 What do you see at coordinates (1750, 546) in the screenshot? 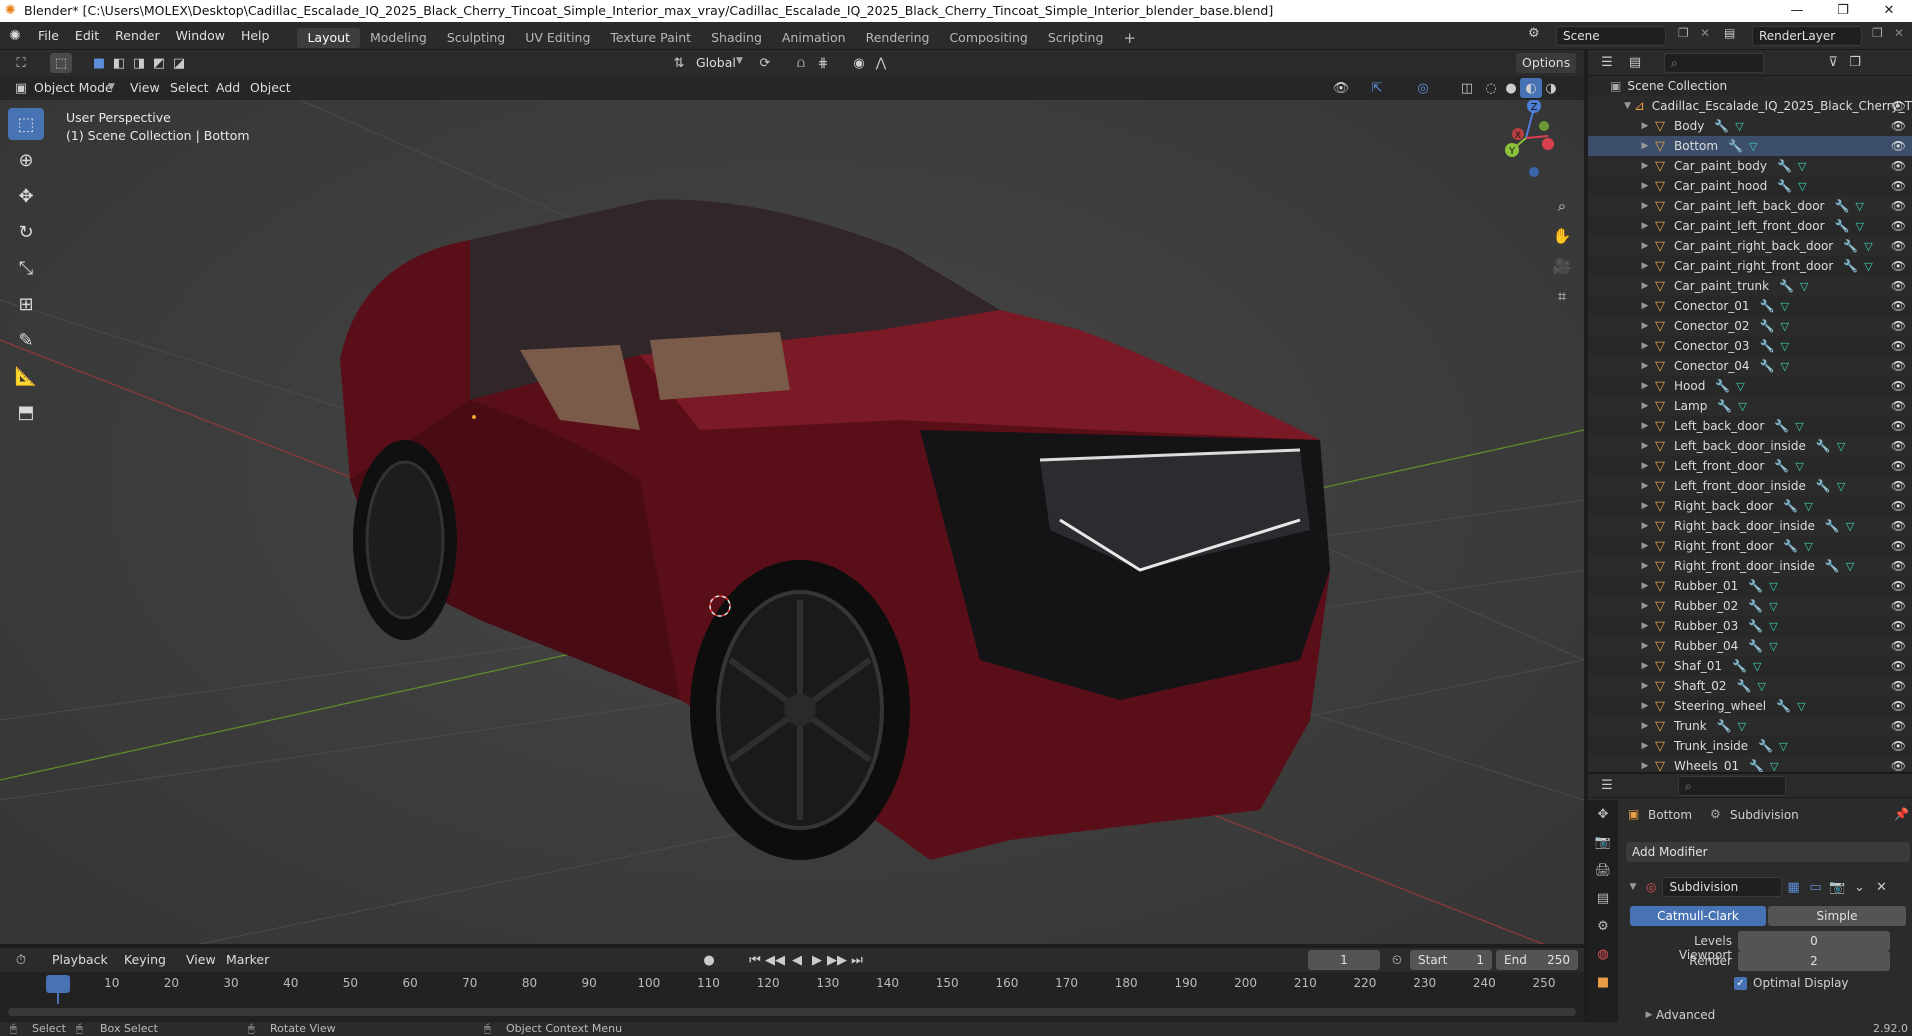
I see `outliner-item: ▶ ▽ Right_front_door 🔧 ▽ 👁` at bounding box center [1750, 546].